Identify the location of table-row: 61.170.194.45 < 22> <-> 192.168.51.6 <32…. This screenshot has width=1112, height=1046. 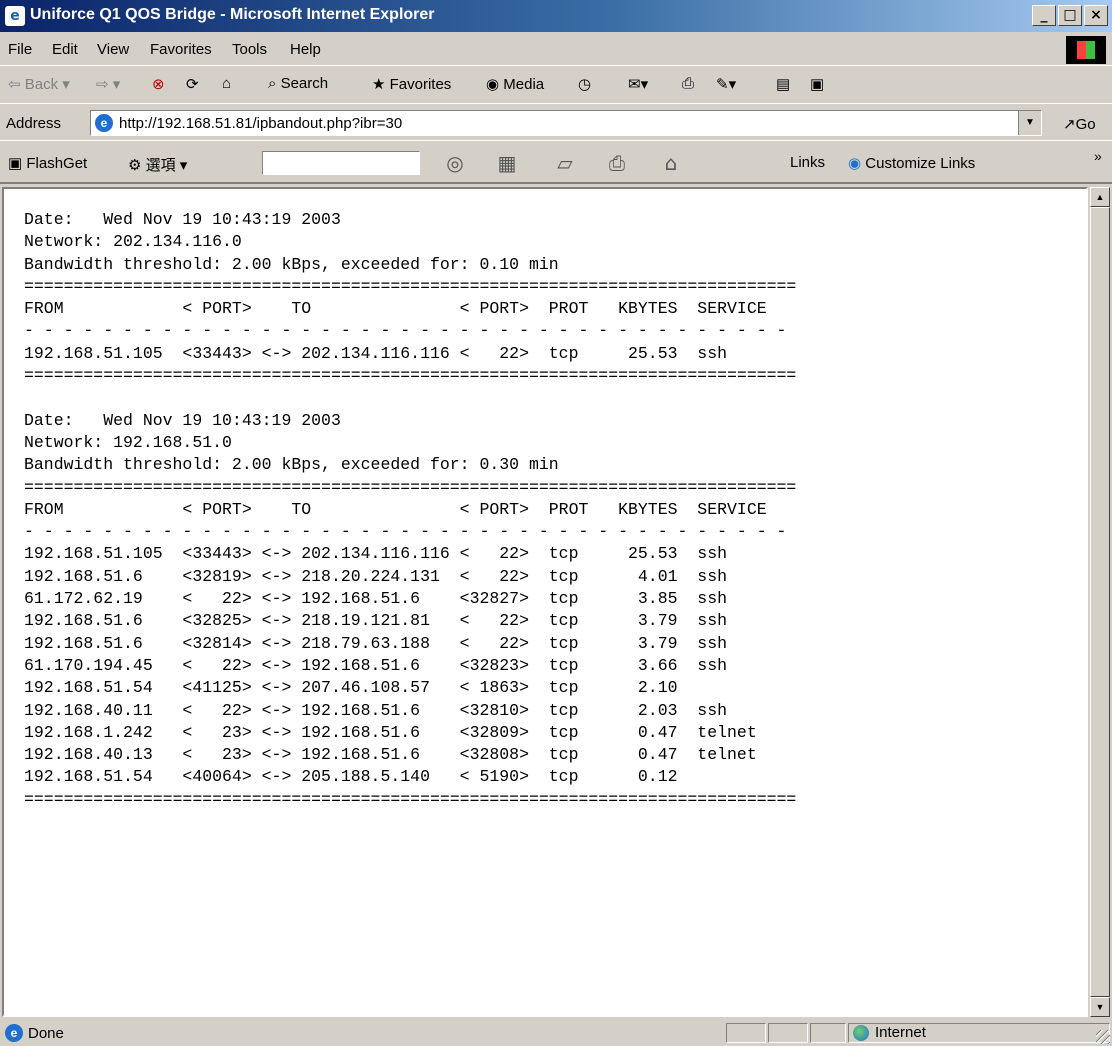
(376, 665).